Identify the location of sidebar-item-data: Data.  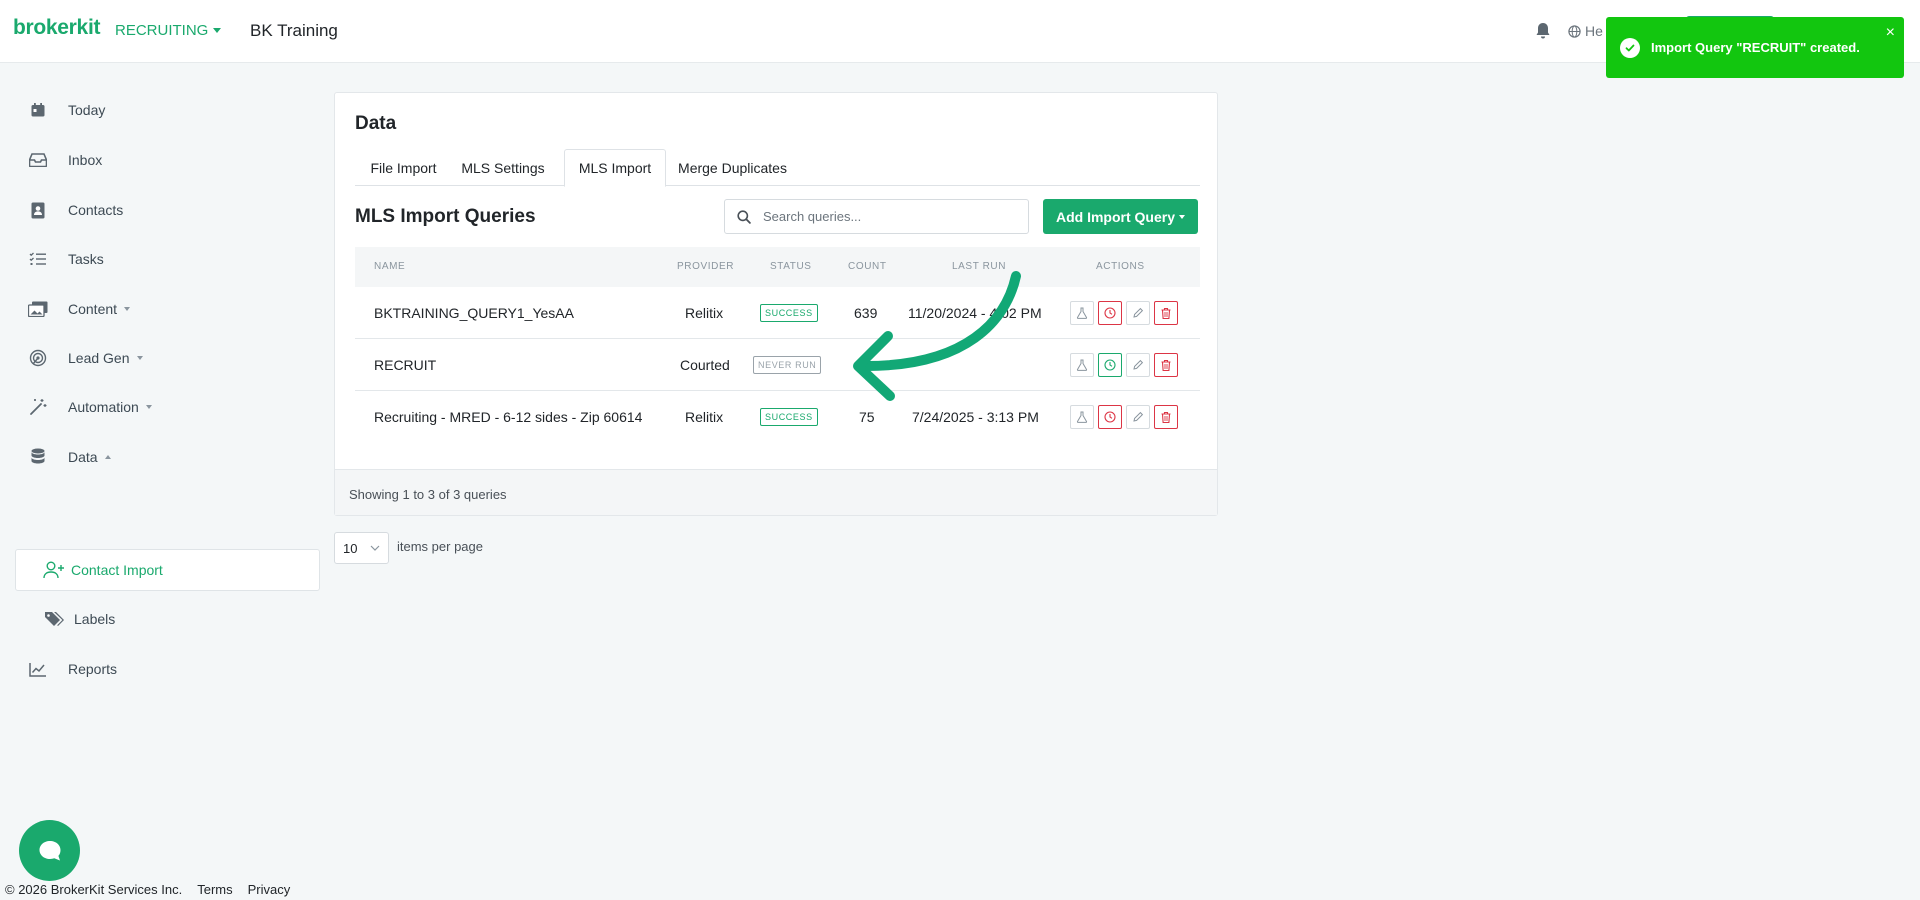
(69, 457).